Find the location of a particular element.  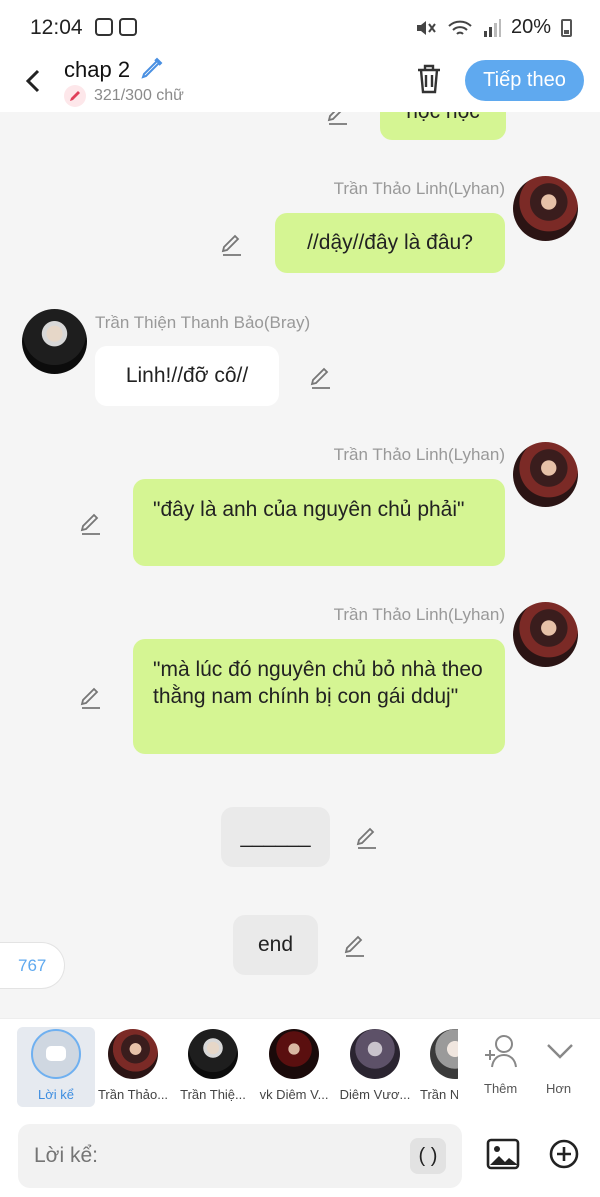

message-text: học học is located at coordinates (443, 117).